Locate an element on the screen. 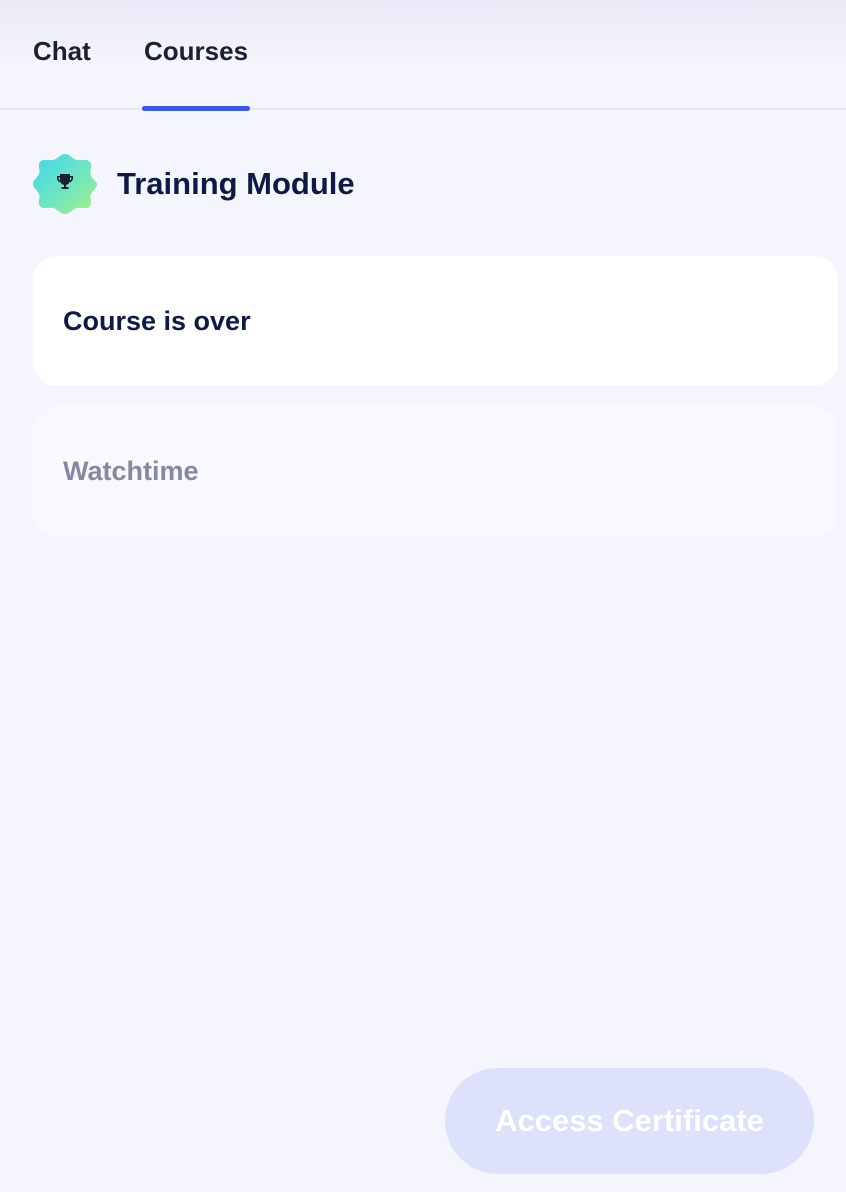 The height and width of the screenshot is (1192, 846). course-status-card: Course is over is located at coordinates (435, 321).